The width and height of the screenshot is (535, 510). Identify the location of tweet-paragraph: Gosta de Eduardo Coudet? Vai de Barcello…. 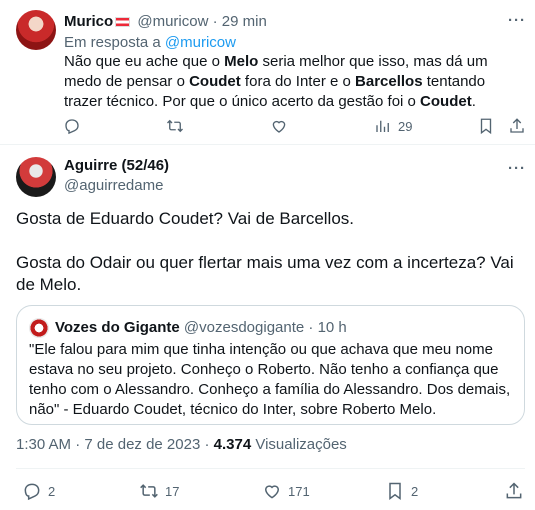
(185, 218).